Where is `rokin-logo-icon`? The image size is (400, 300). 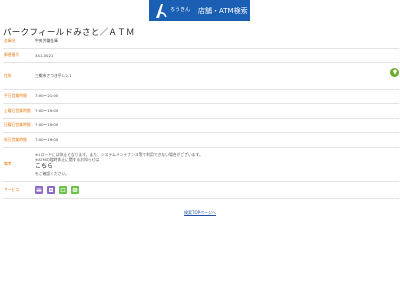 rokin-logo-icon is located at coordinates (161, 10).